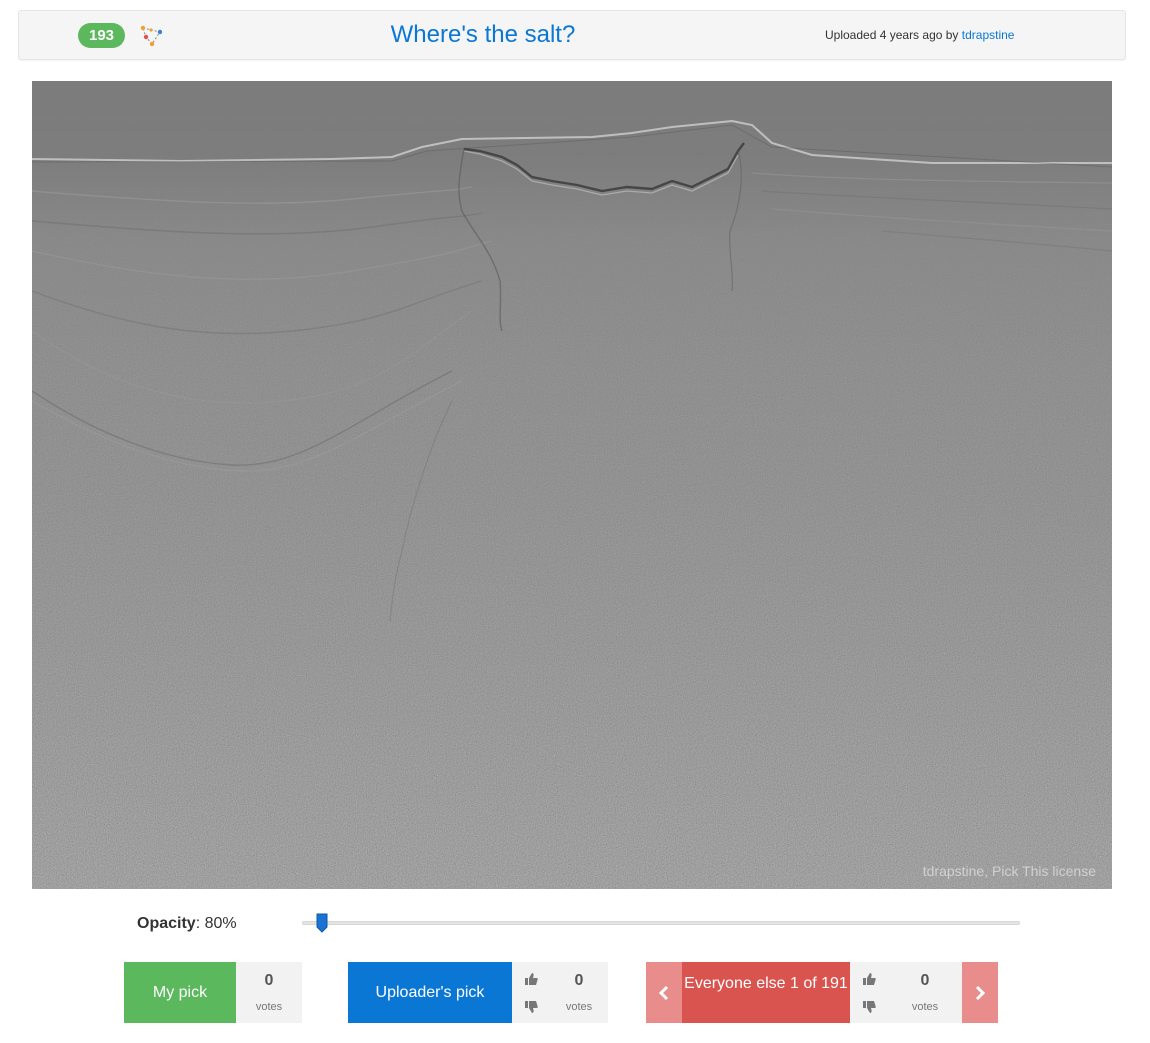 The height and width of the screenshot is (1043, 1150). I want to click on chevron-right-icon, so click(980, 992).